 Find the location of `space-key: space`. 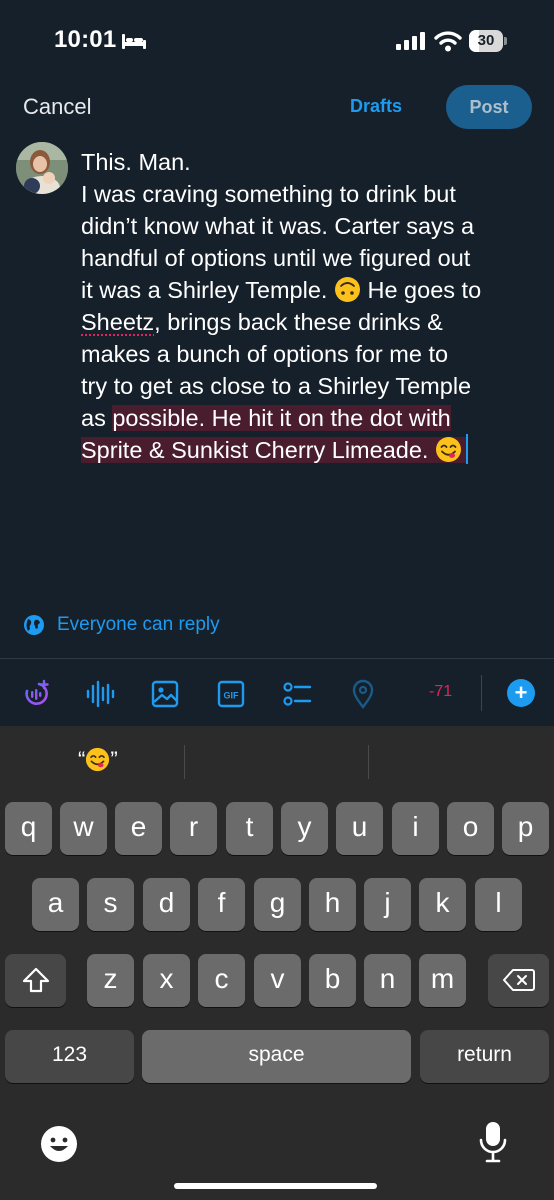

space-key: space is located at coordinates (276, 1056).